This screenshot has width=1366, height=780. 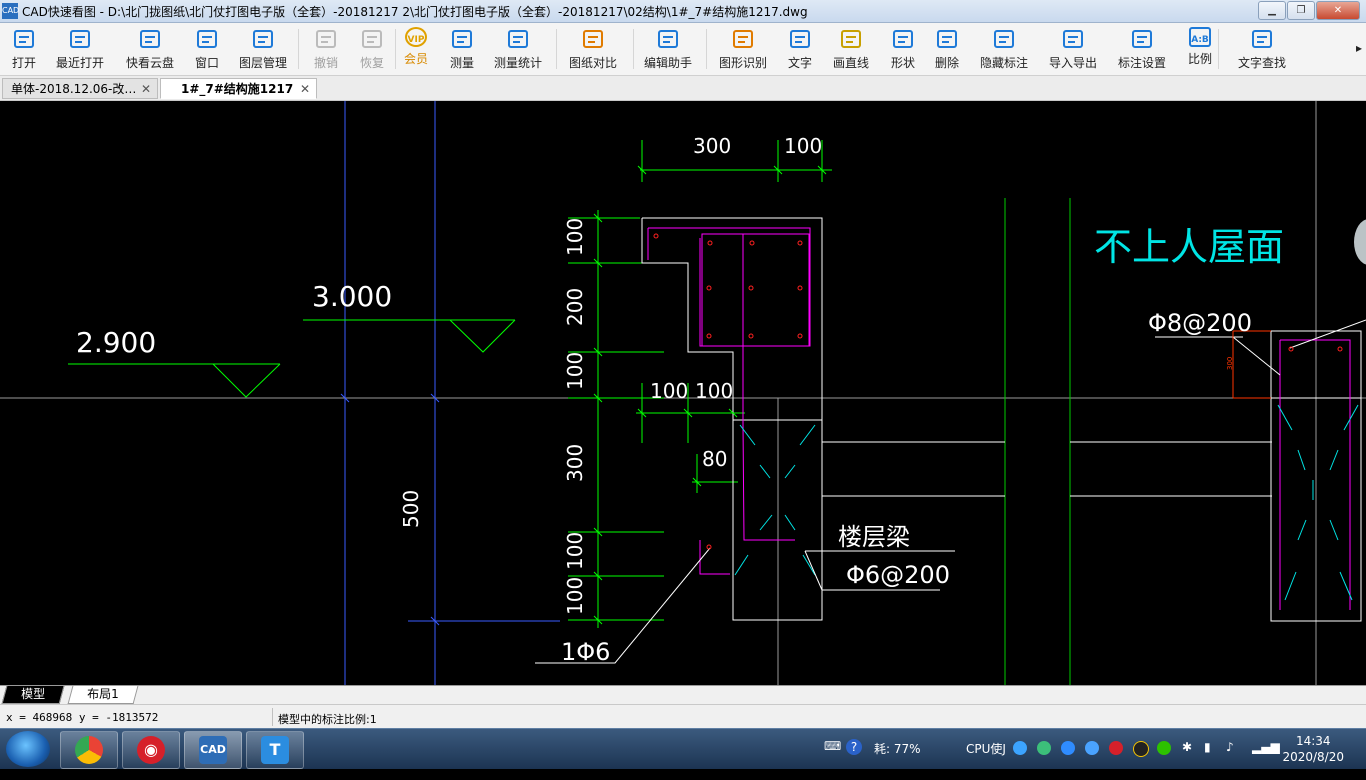 I want to click on toolbar-label: 图层管理, so click(x=262, y=63).